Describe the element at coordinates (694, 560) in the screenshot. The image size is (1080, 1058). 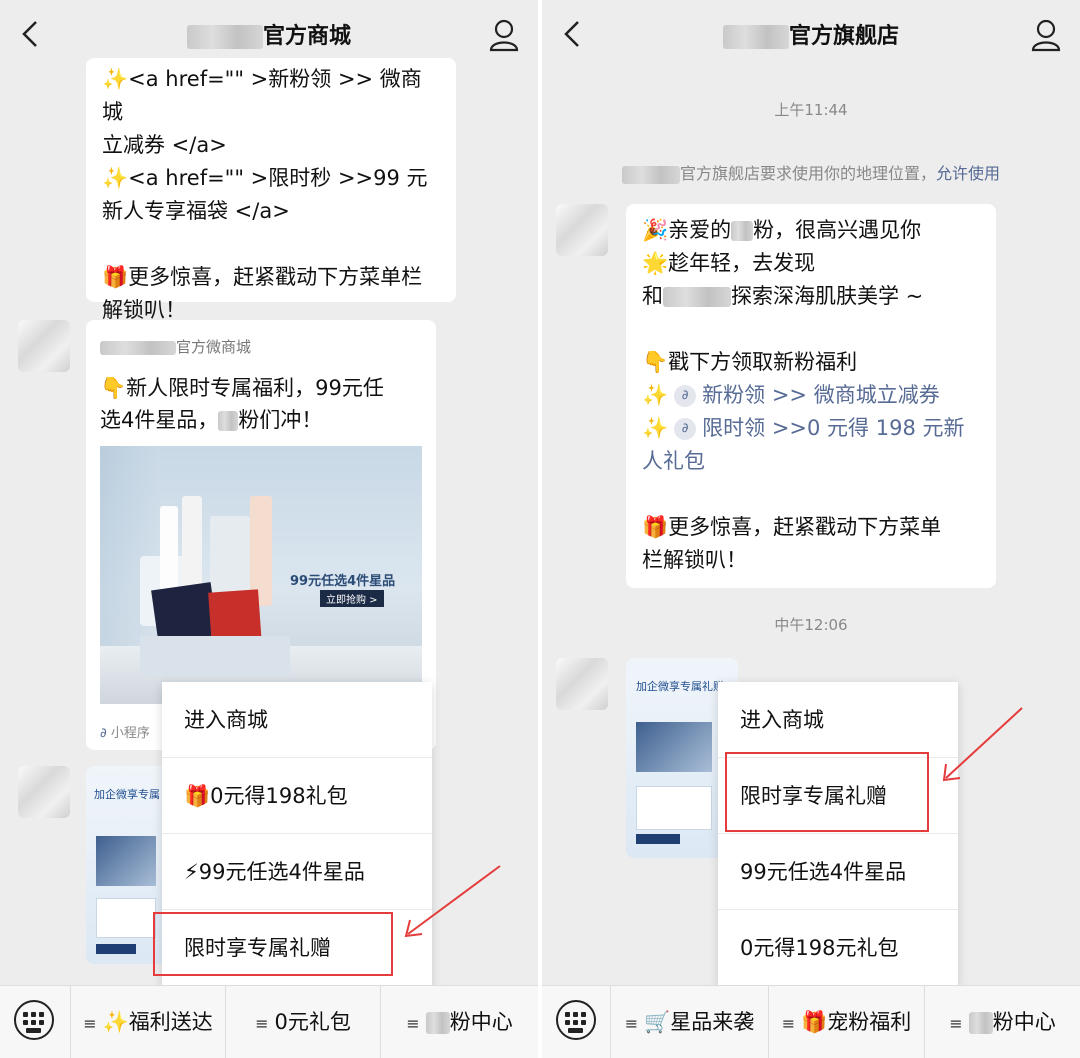
I see `message-line: 栏解锁叭！` at that location.